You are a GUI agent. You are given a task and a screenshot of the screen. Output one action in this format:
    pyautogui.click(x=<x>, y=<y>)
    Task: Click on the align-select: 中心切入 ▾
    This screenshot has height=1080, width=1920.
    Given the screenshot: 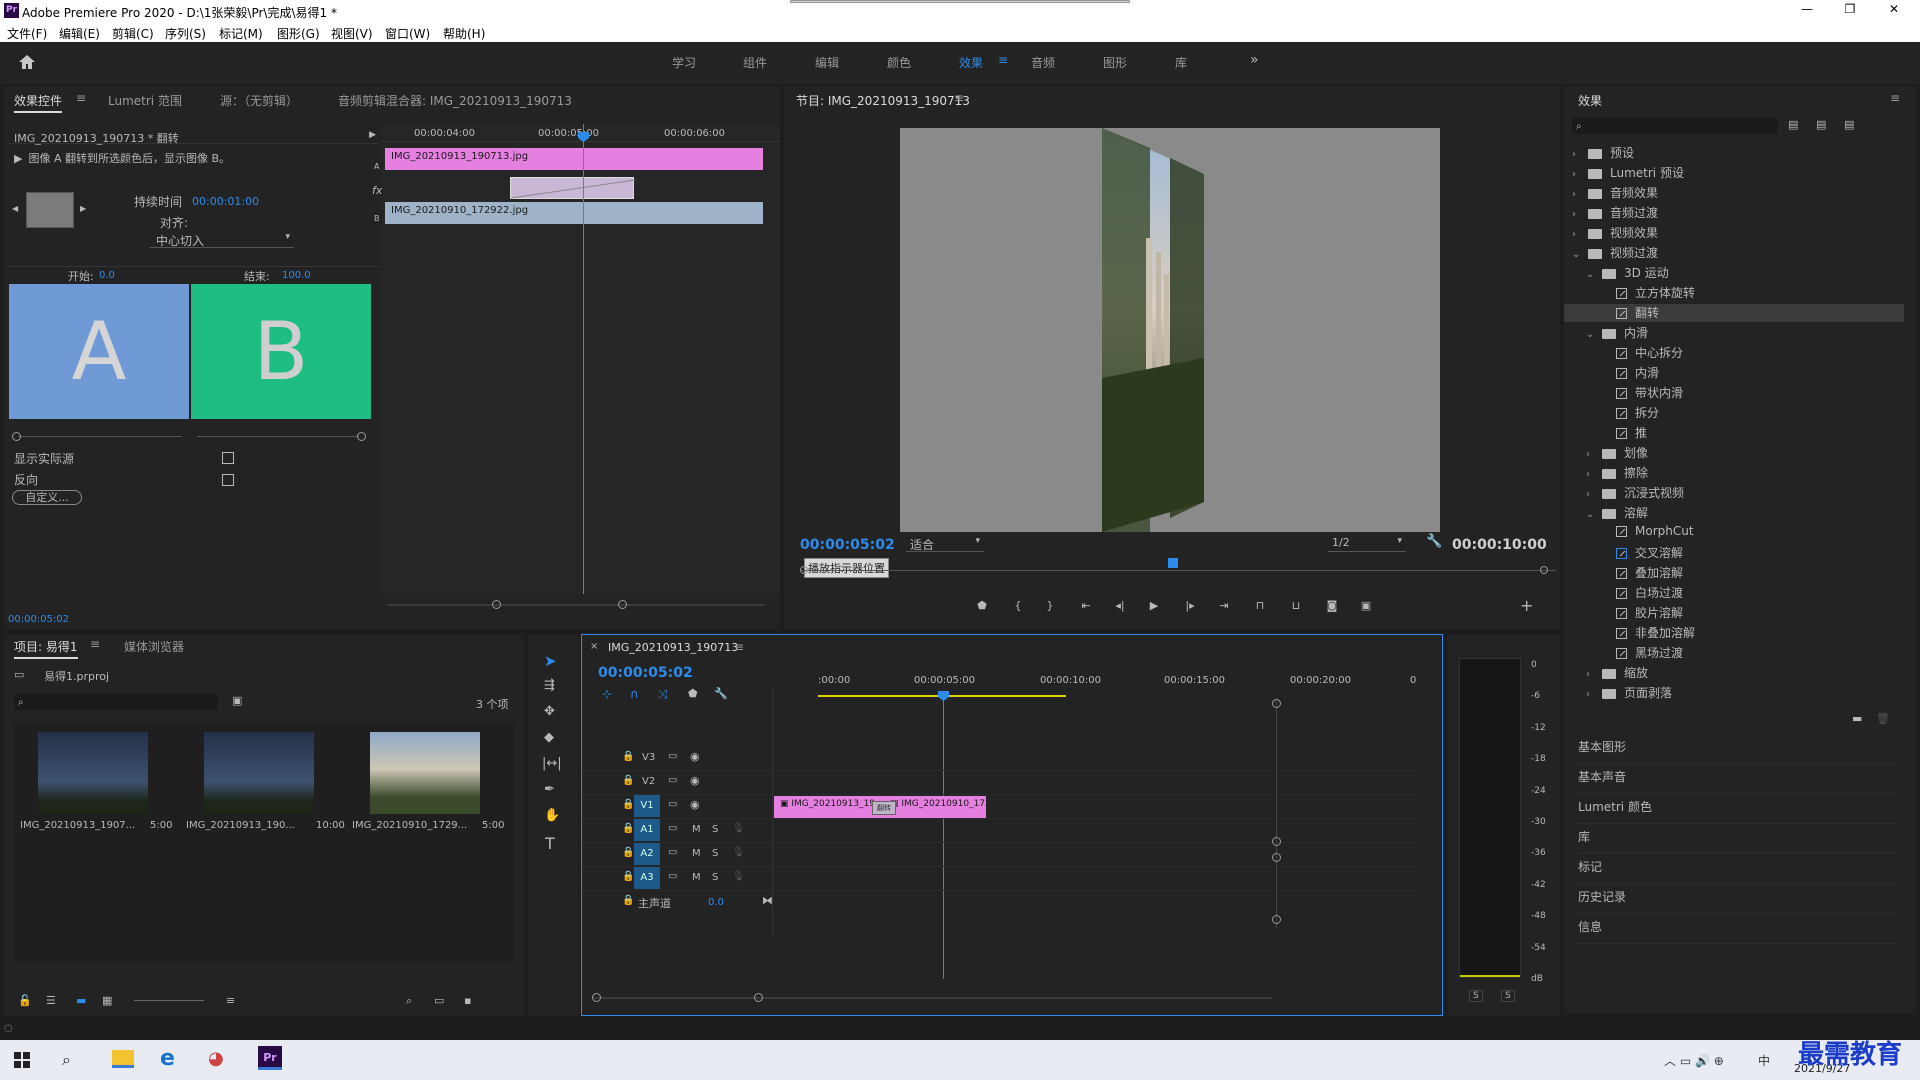 What is the action you would take?
    pyautogui.click(x=222, y=240)
    